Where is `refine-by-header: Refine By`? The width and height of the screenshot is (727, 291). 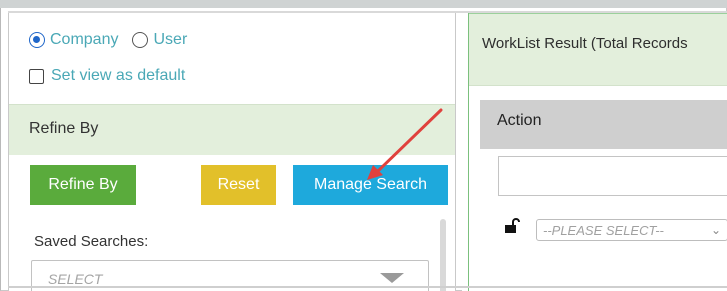 refine-by-header: Refine By is located at coordinates (232, 129).